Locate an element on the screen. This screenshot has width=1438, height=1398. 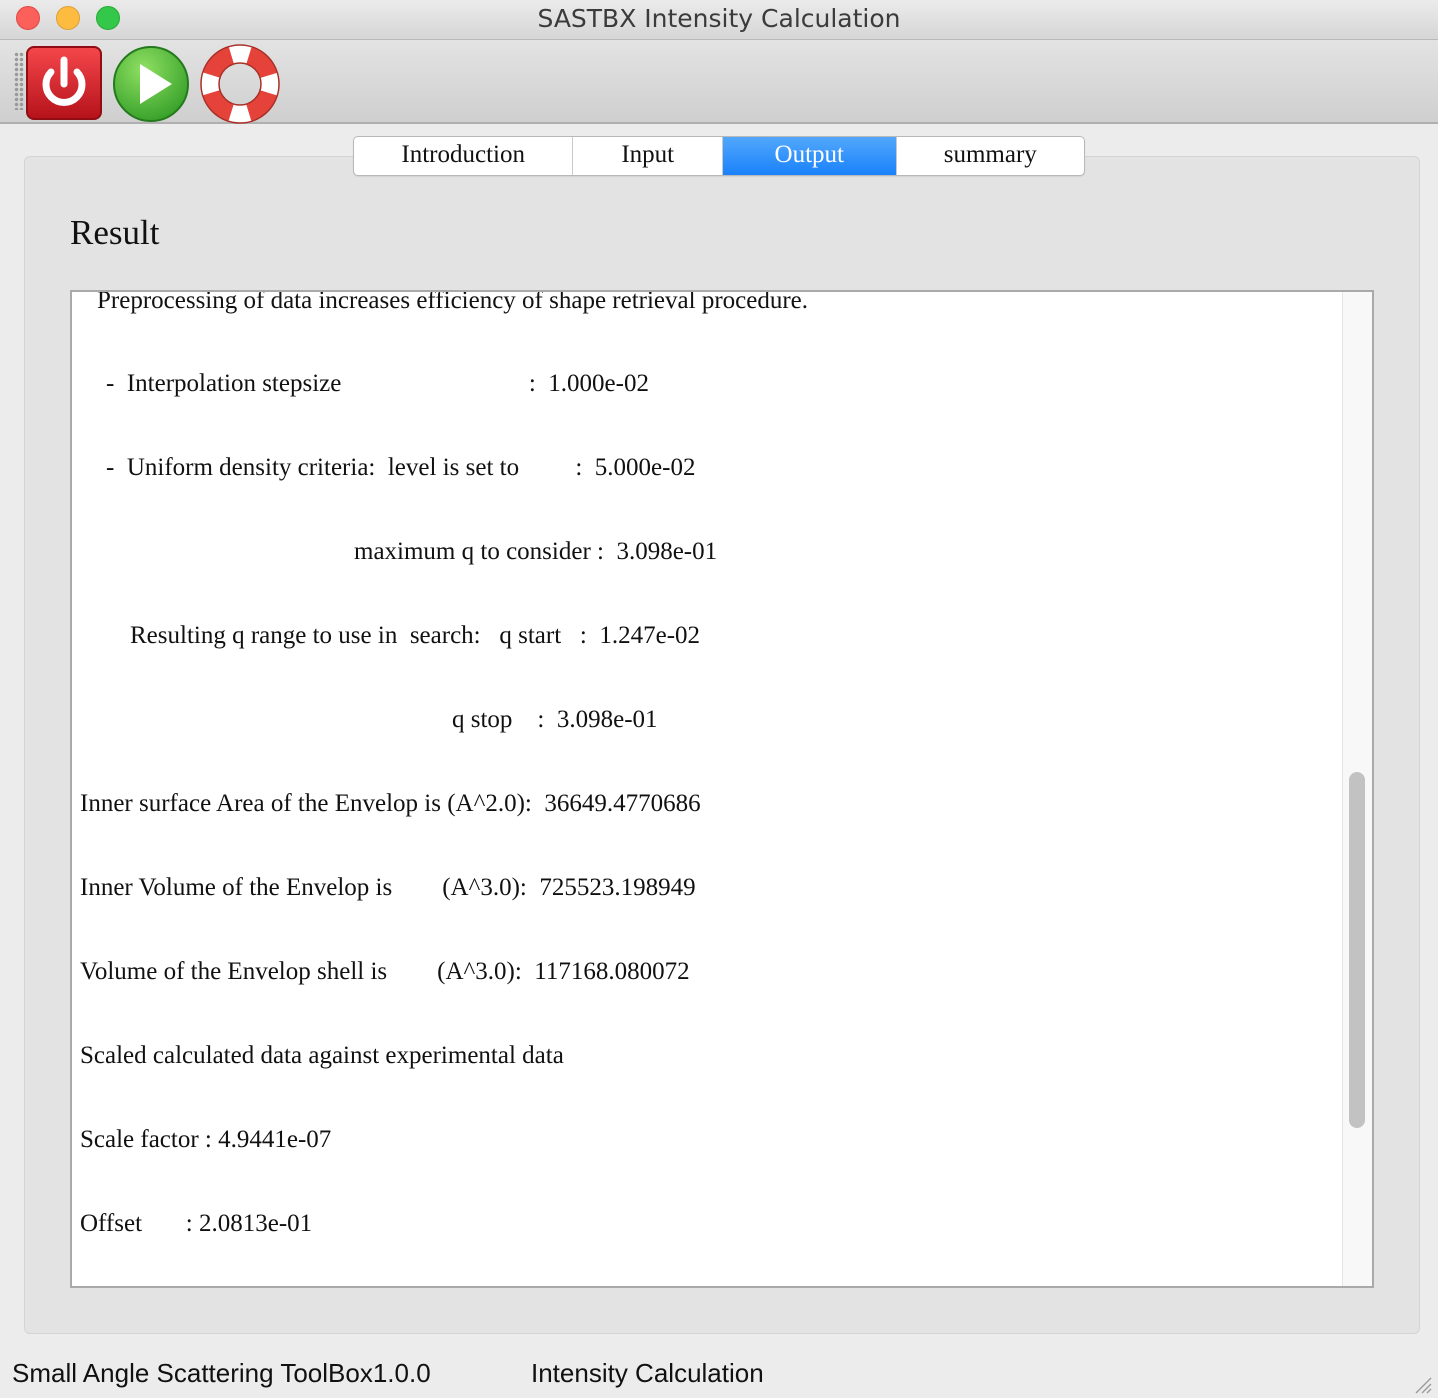
run-button is located at coordinates (151, 84).